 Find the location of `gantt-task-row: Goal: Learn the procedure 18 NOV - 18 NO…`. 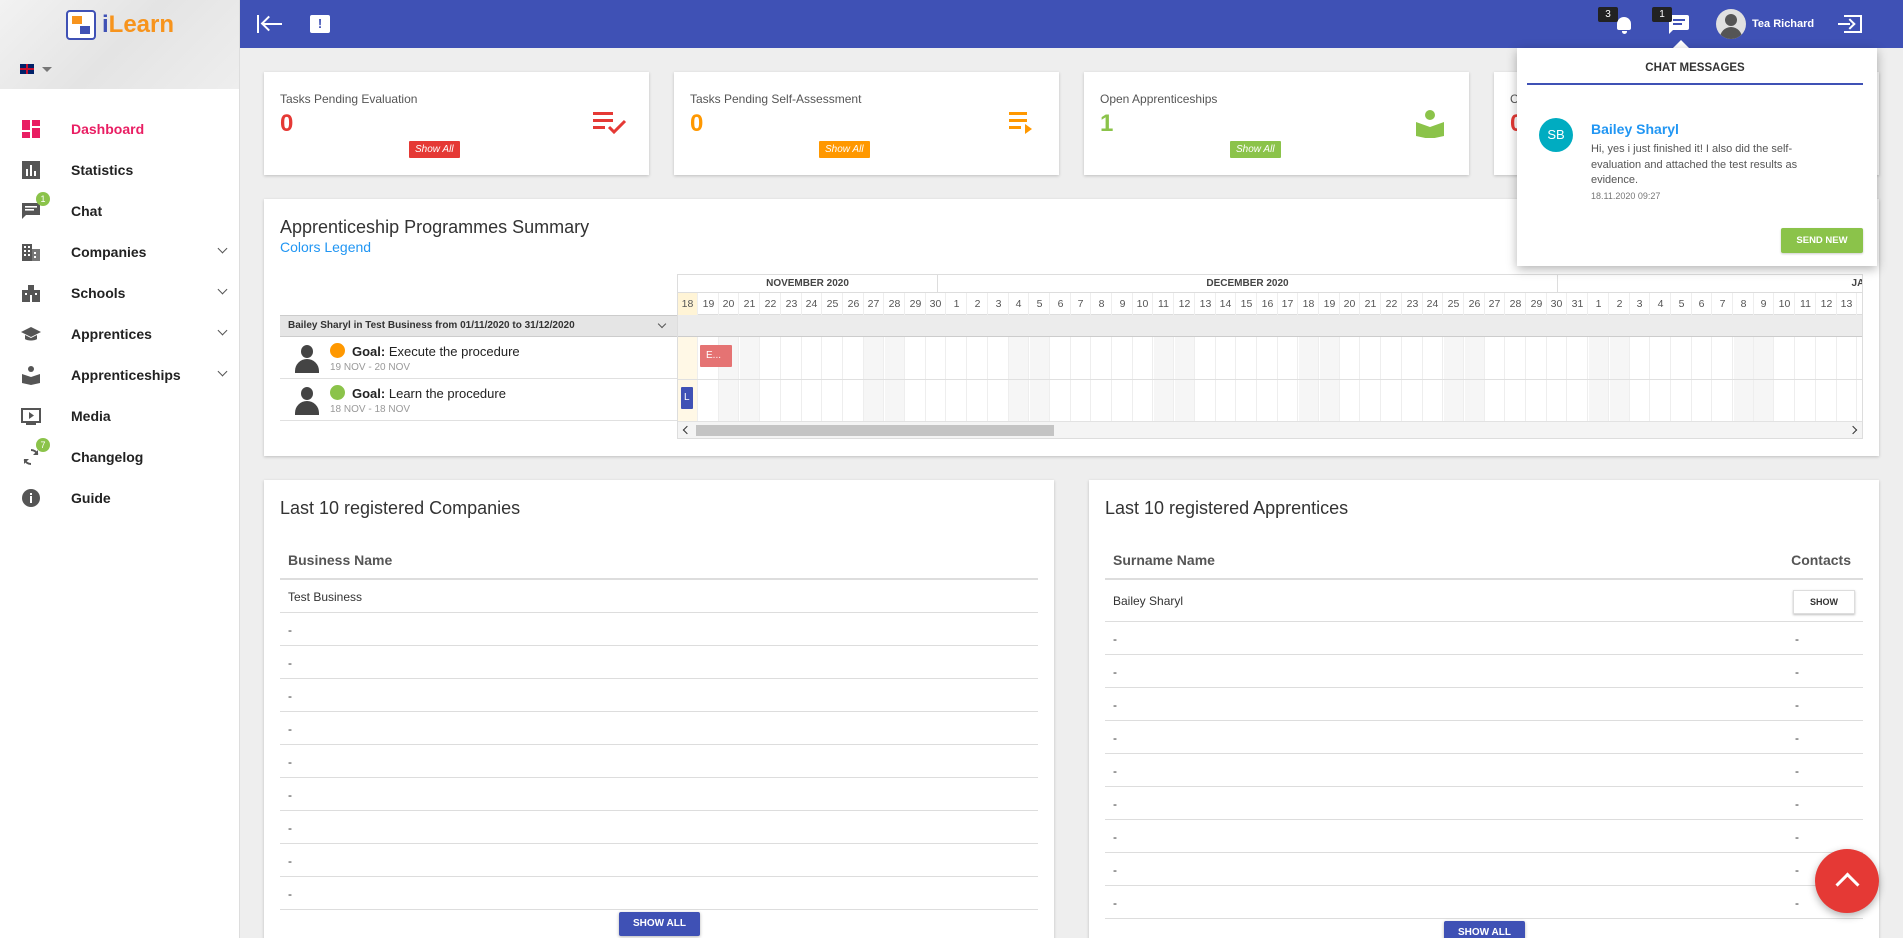

gantt-task-row: Goal: Learn the procedure 18 NOV - 18 NO… is located at coordinates (478, 400).